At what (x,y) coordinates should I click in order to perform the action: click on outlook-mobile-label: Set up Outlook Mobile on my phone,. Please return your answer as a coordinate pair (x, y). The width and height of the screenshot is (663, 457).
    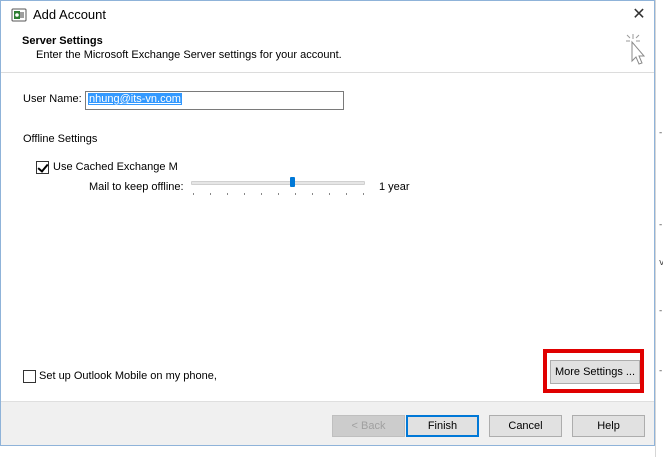
    Looking at the image, I should click on (128, 376).